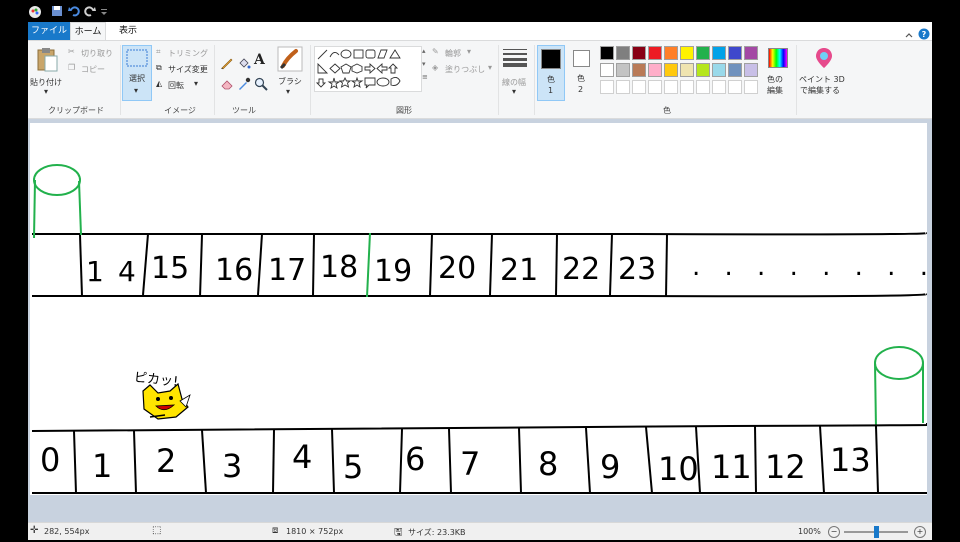 The height and width of the screenshot is (542, 960). I want to click on brush-button: ブラシ ▾, so click(290, 73).